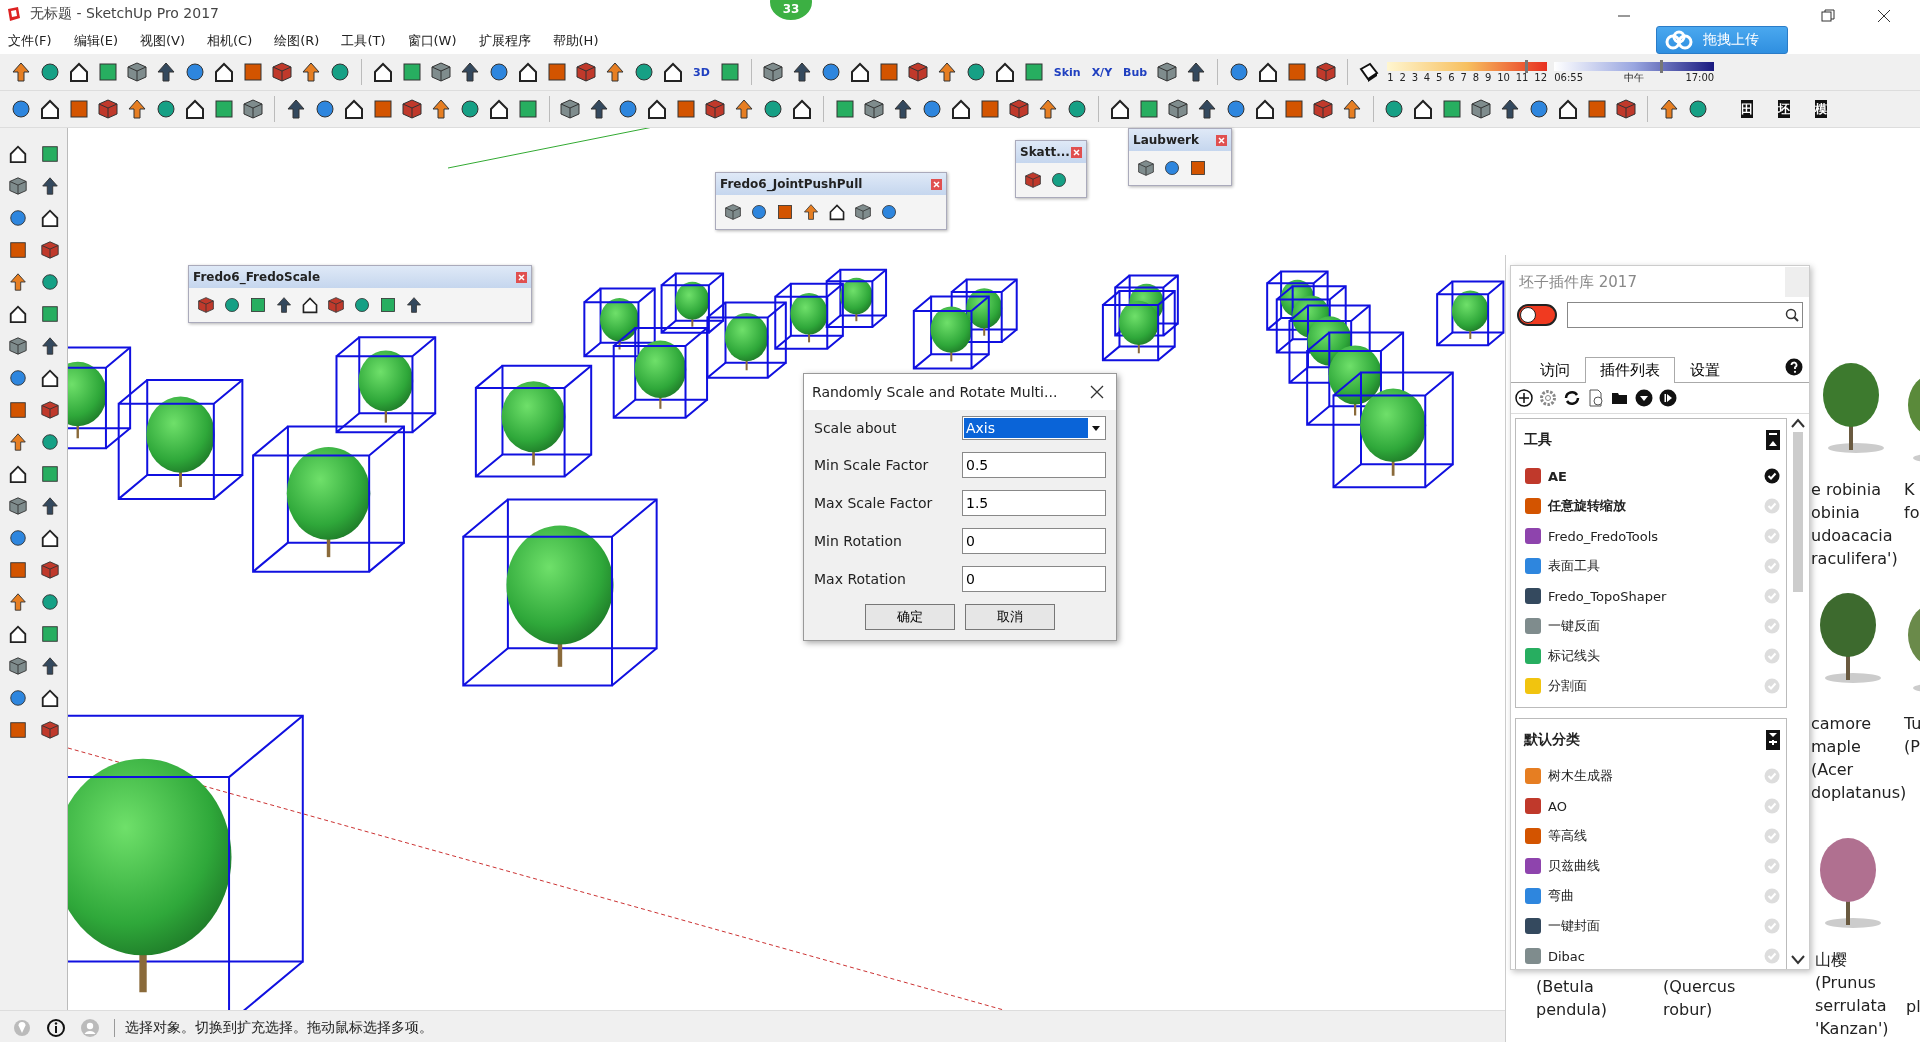  I want to click on input-field: 0.5, so click(1034, 465).